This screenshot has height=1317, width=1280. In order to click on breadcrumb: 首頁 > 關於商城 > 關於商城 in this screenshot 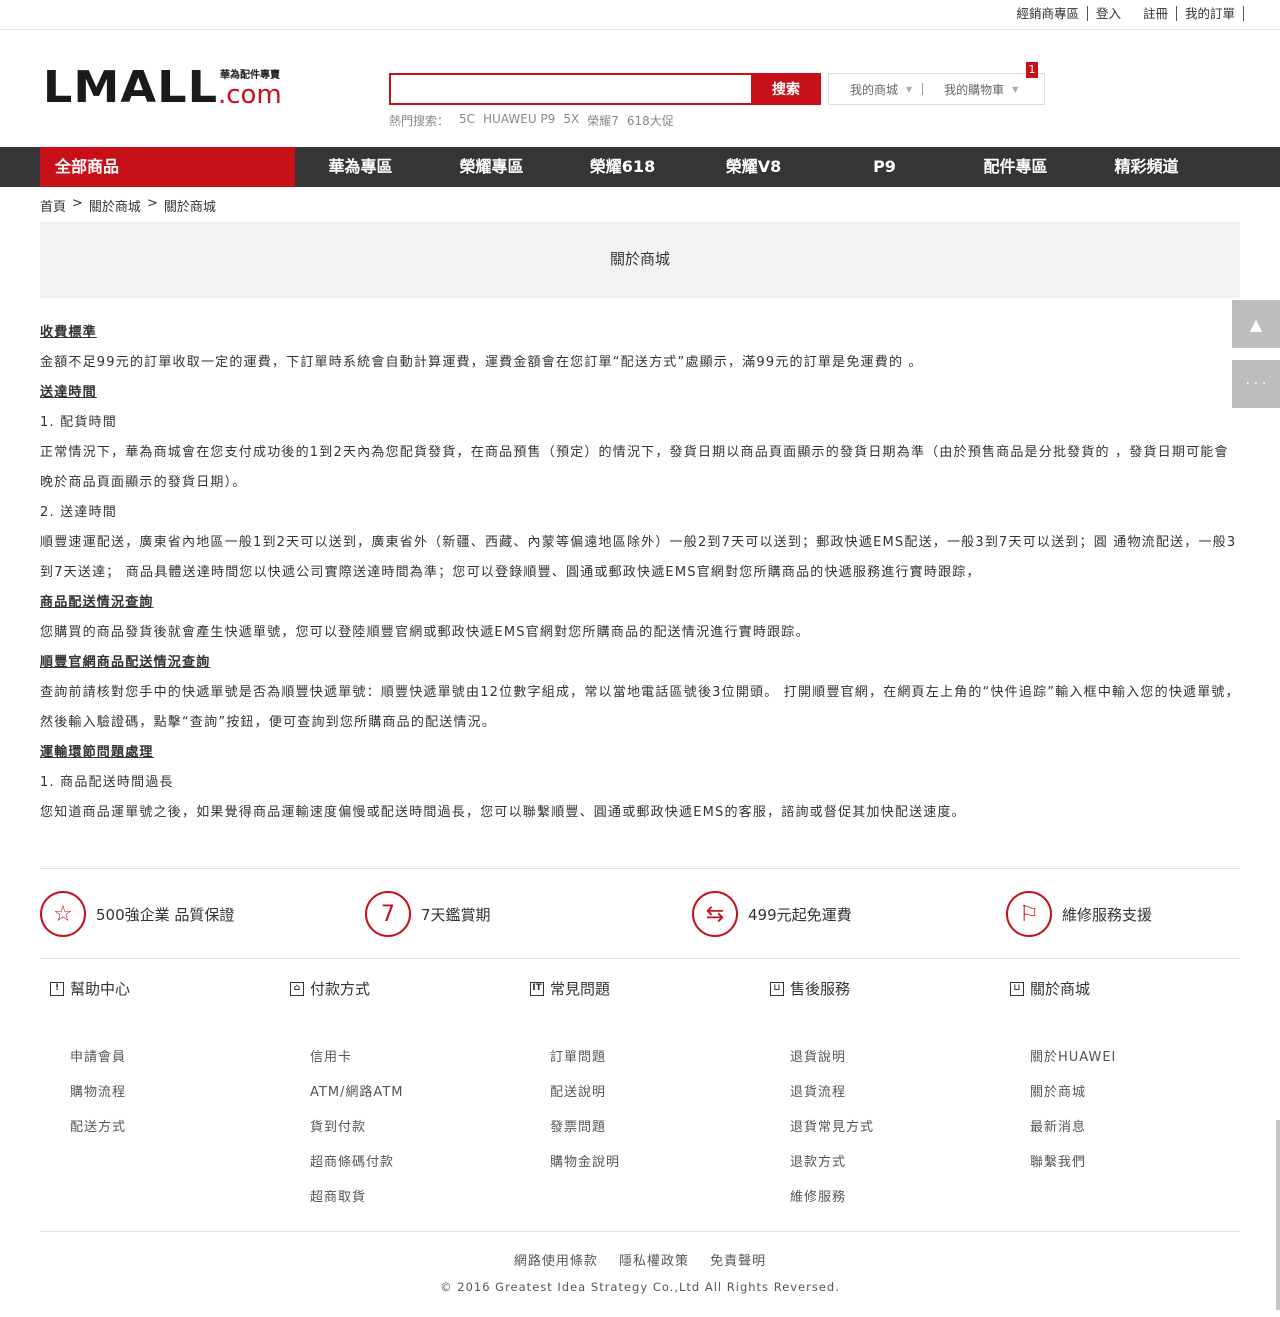, I will do `click(131, 205)`.